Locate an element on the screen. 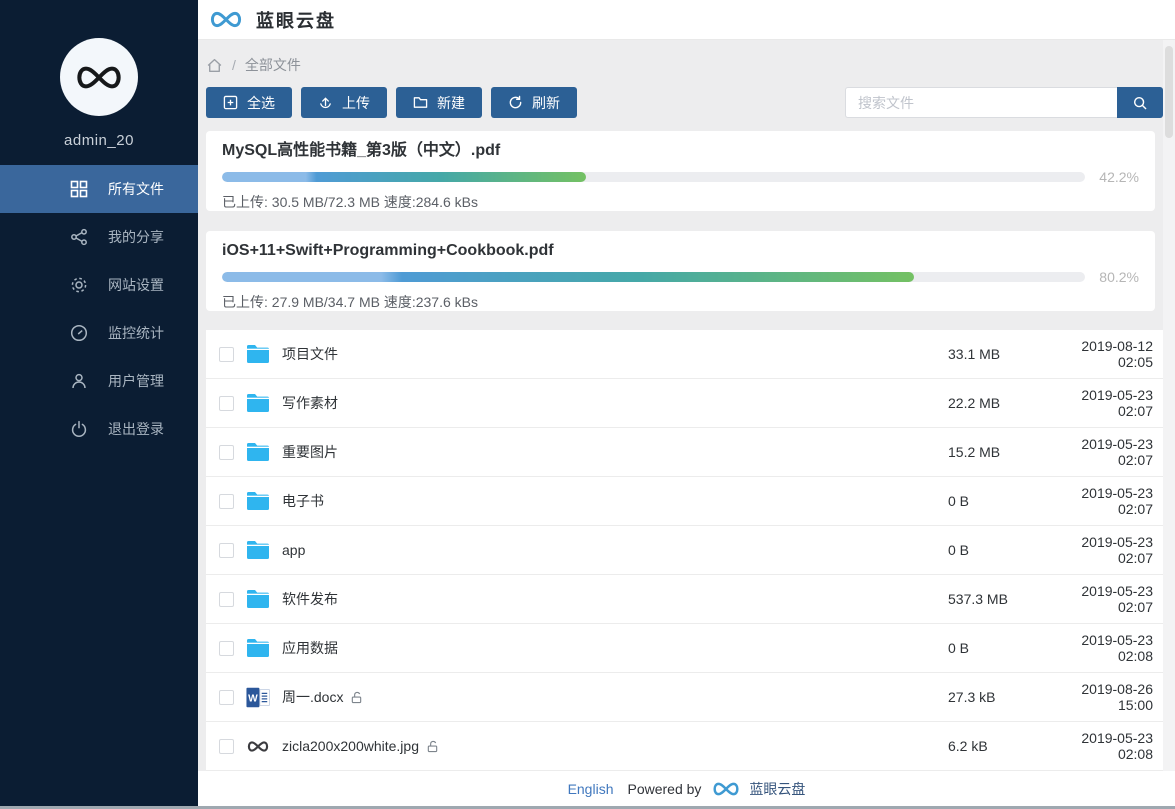 Image resolution: width=1175 pixels, height=809 pixels. file-name: 应用数据 is located at coordinates (310, 648).